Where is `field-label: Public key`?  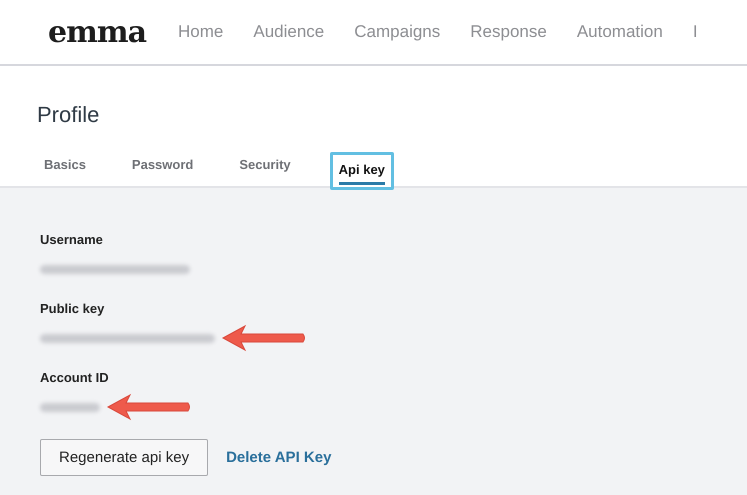 field-label: Public key is located at coordinates (73, 308).